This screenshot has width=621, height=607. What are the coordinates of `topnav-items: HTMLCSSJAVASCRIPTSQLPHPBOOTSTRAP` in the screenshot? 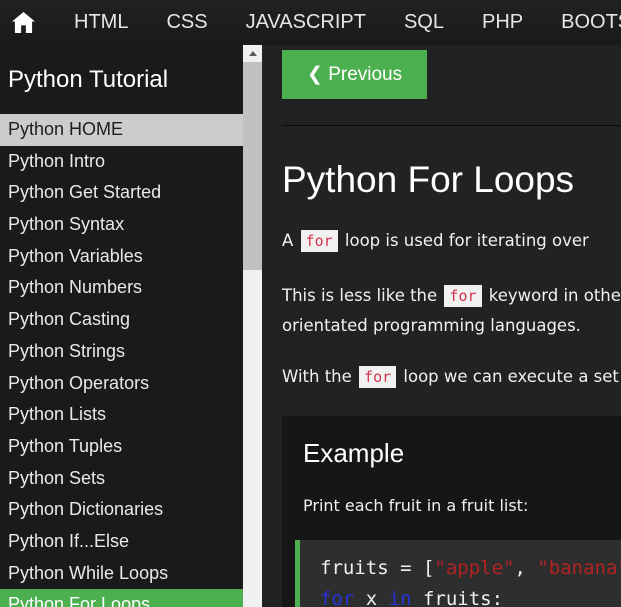 It's located at (328, 22).